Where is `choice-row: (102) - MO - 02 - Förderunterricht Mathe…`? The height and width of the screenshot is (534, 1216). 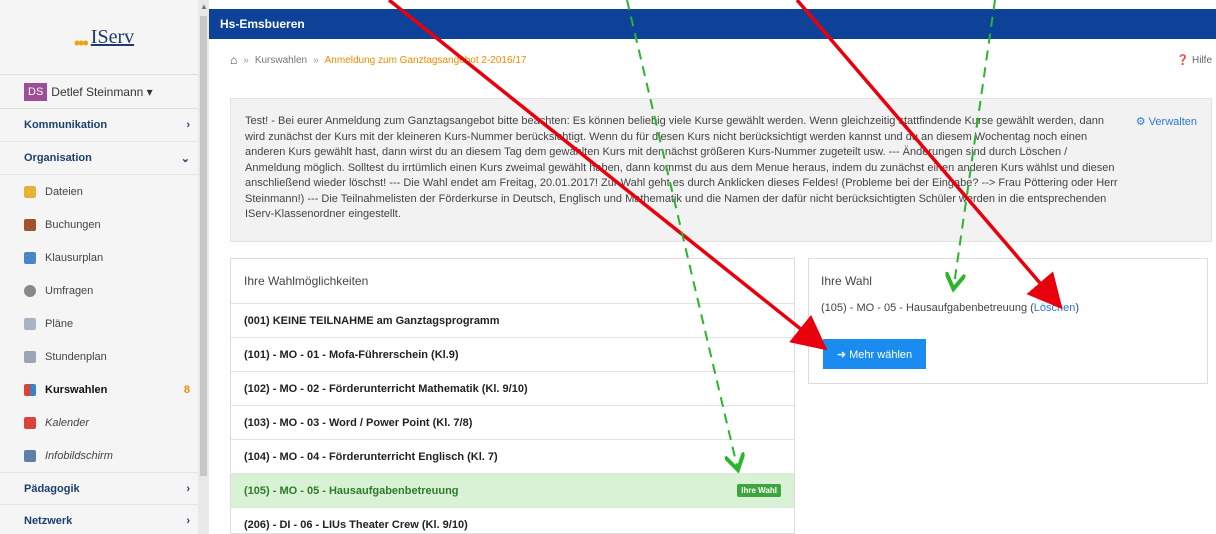
choice-row: (102) - MO - 02 - Förderunterricht Mathe… is located at coordinates (512, 388).